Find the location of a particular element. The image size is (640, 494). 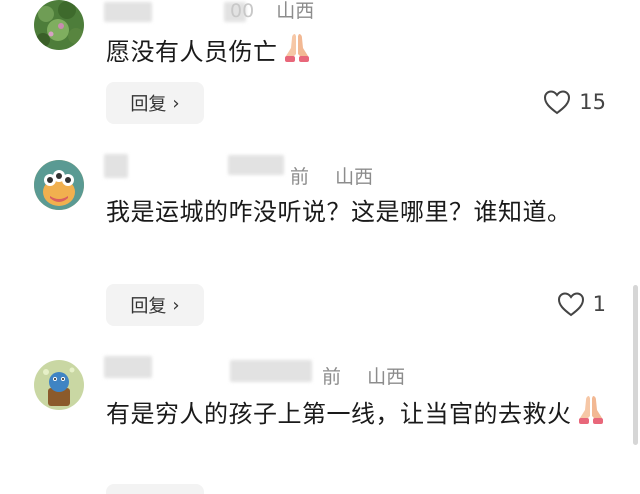

scrollbar is located at coordinates (635, 365).